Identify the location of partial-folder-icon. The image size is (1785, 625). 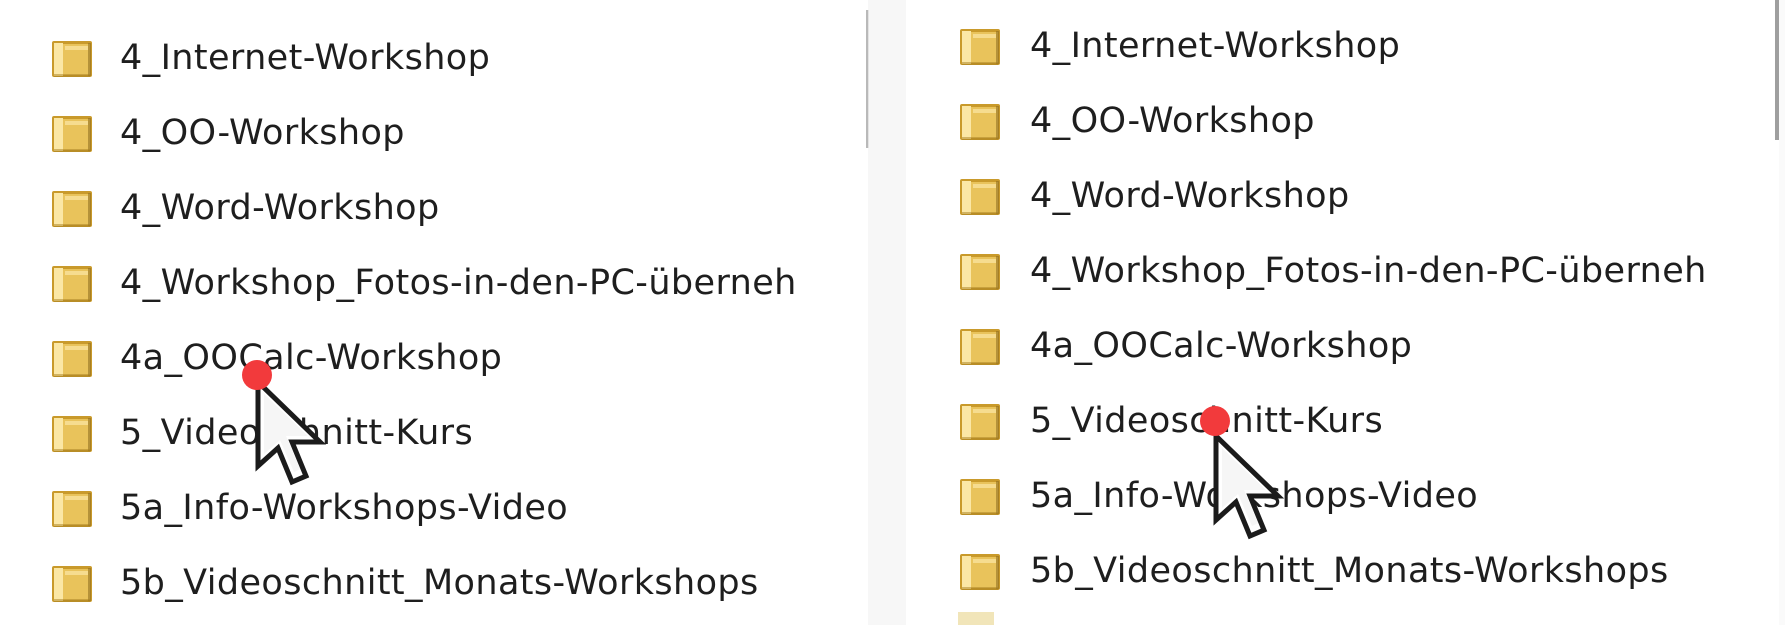
(976, 618).